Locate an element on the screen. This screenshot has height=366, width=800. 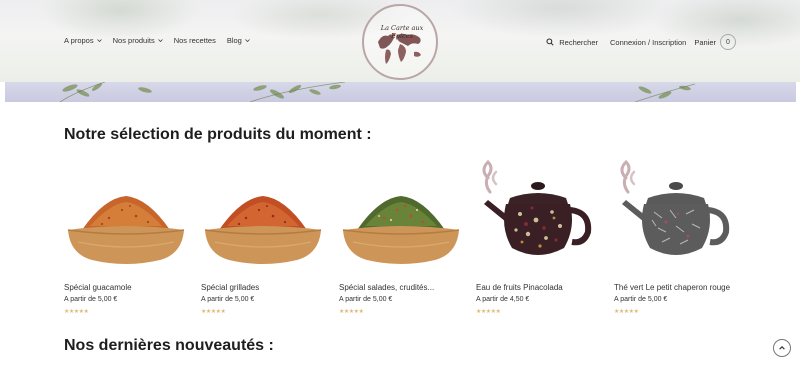
nav-item-a-propos: A propos is located at coordinates (83, 40).